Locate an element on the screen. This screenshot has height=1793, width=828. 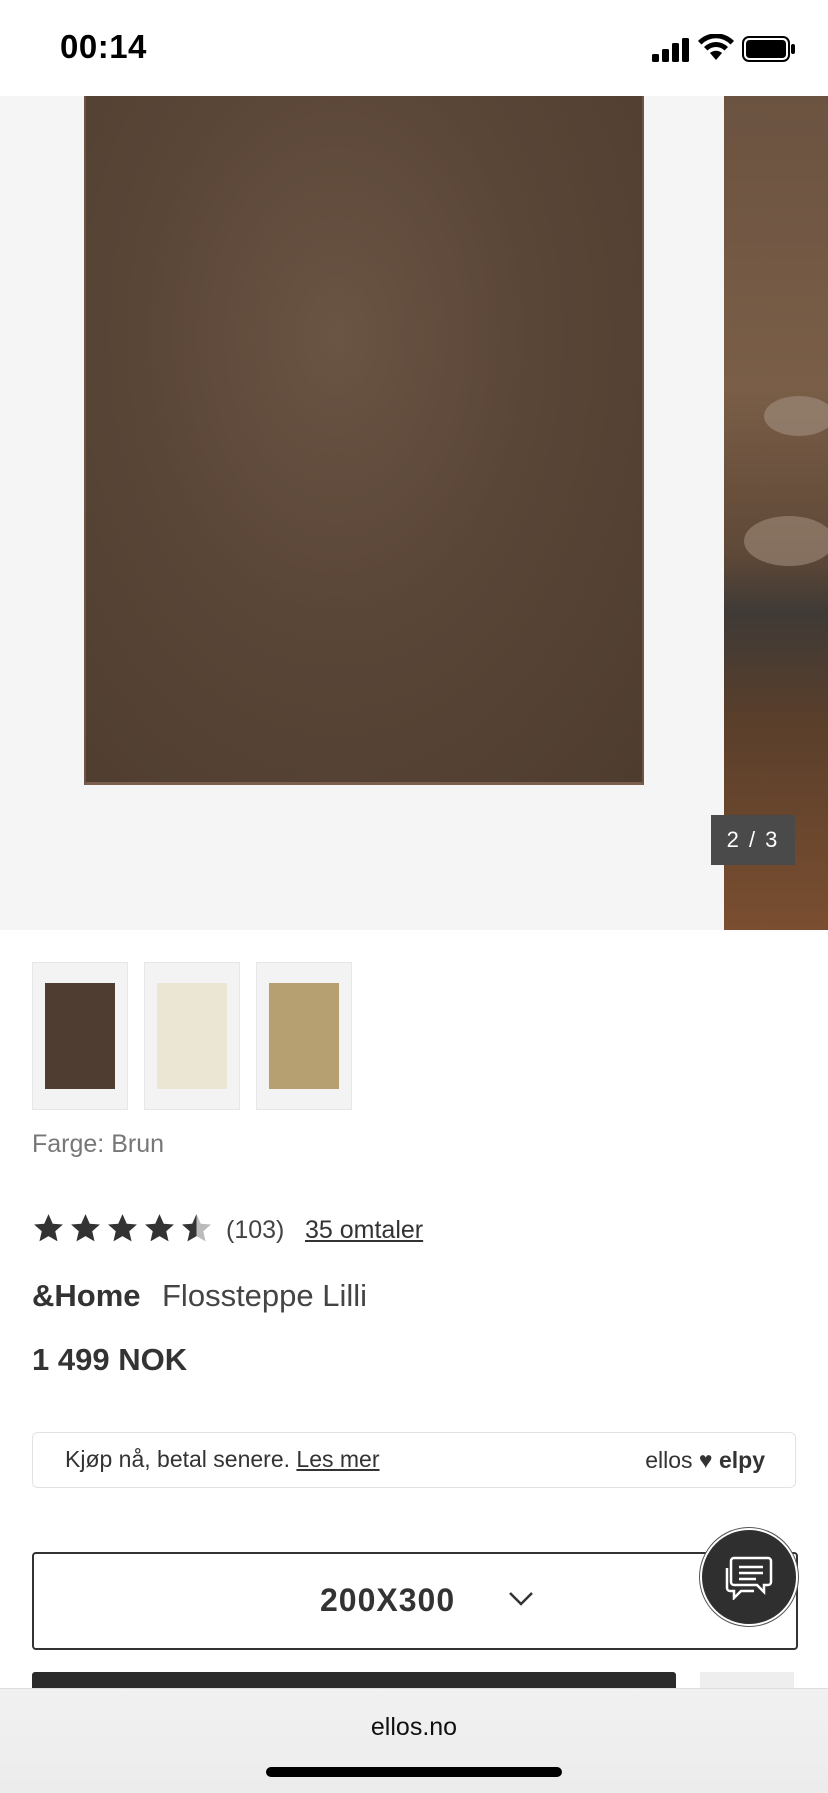
home-indicator is located at coordinates (414, 1772).